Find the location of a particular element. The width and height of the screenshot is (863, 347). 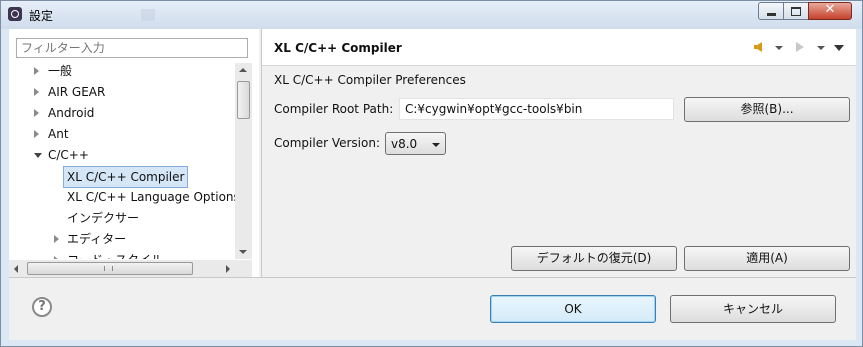

tree-horizontal-scrollbar is located at coordinates (122, 268).